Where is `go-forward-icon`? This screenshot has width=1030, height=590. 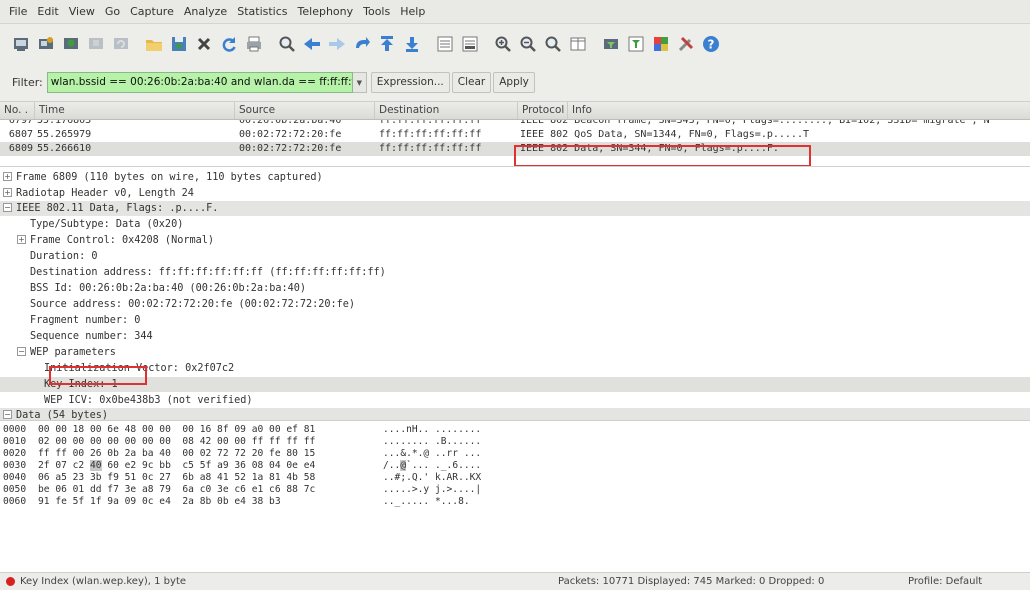 go-forward-icon is located at coordinates (337, 44).